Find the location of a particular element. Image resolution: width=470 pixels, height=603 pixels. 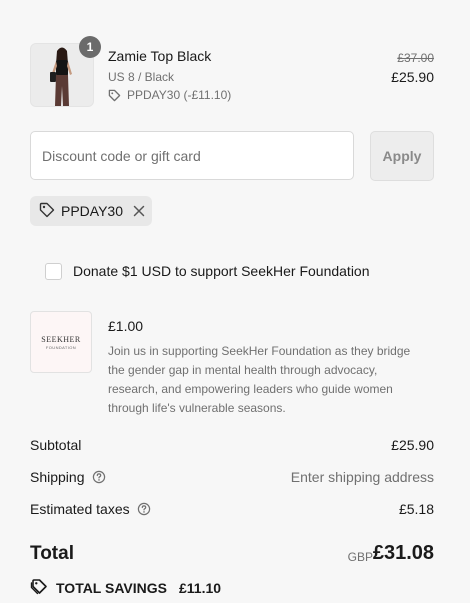

shipping-value: Enter shipping address is located at coordinates (362, 477).